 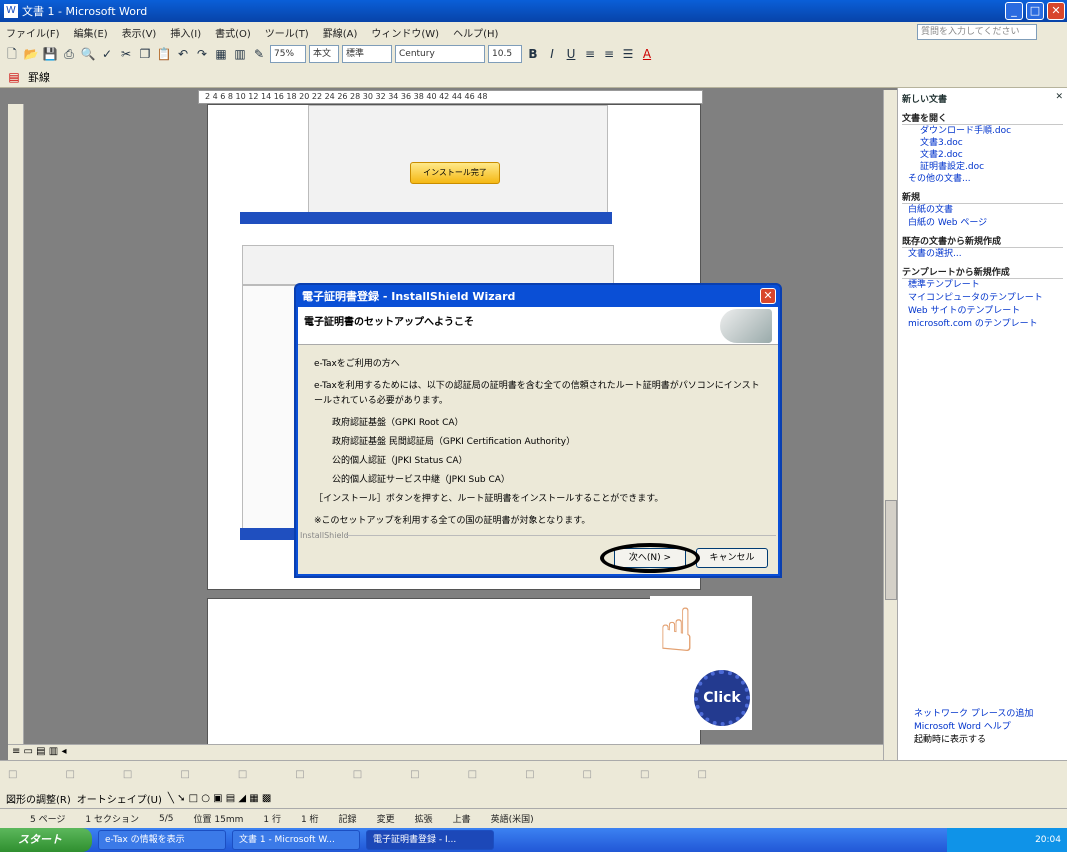 What do you see at coordinates (12, 54) in the screenshot?
I see `new-doc-icon: 🗋` at bounding box center [12, 54].